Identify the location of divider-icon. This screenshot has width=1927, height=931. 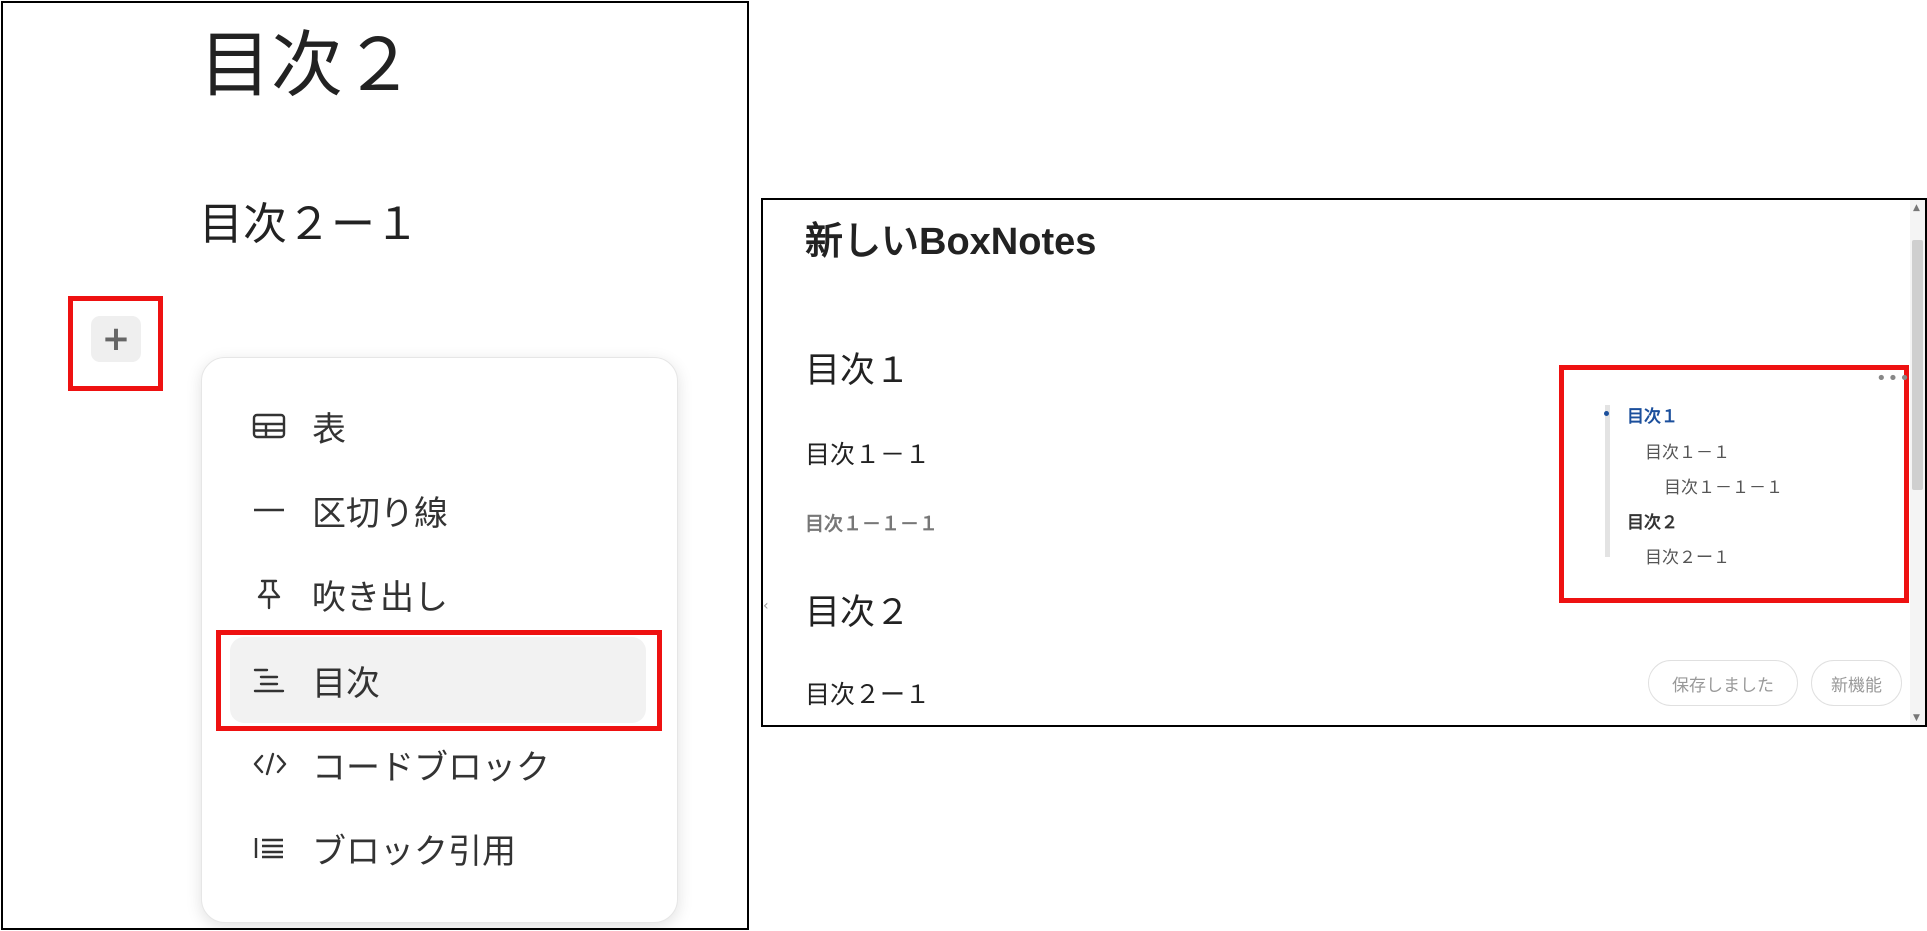
(265, 510).